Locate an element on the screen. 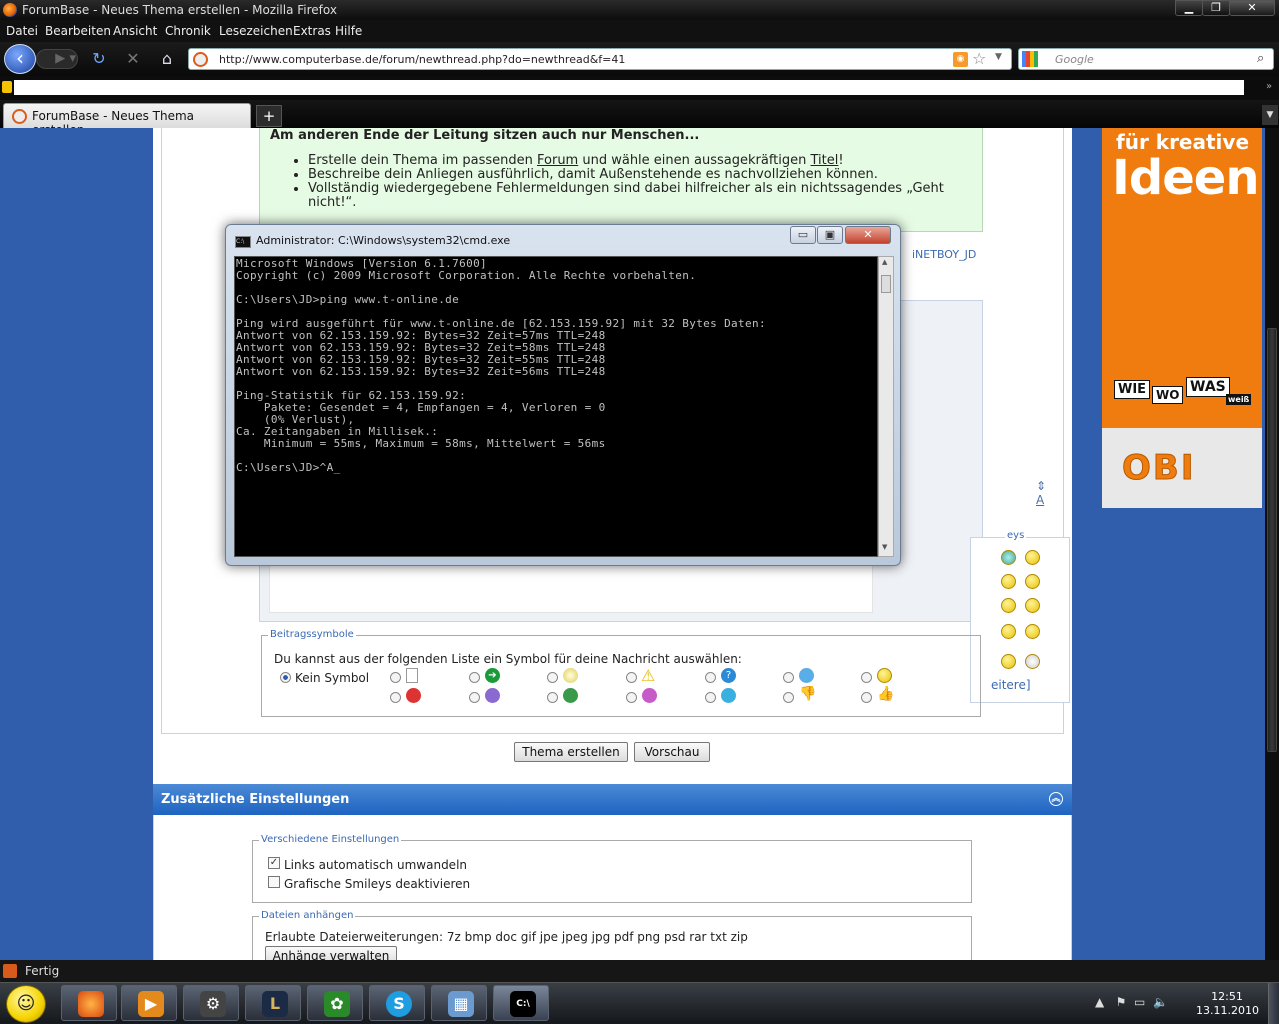 The width and height of the screenshot is (1279, 1024). bookmark-star-icon: ☆ is located at coordinates (979, 58).